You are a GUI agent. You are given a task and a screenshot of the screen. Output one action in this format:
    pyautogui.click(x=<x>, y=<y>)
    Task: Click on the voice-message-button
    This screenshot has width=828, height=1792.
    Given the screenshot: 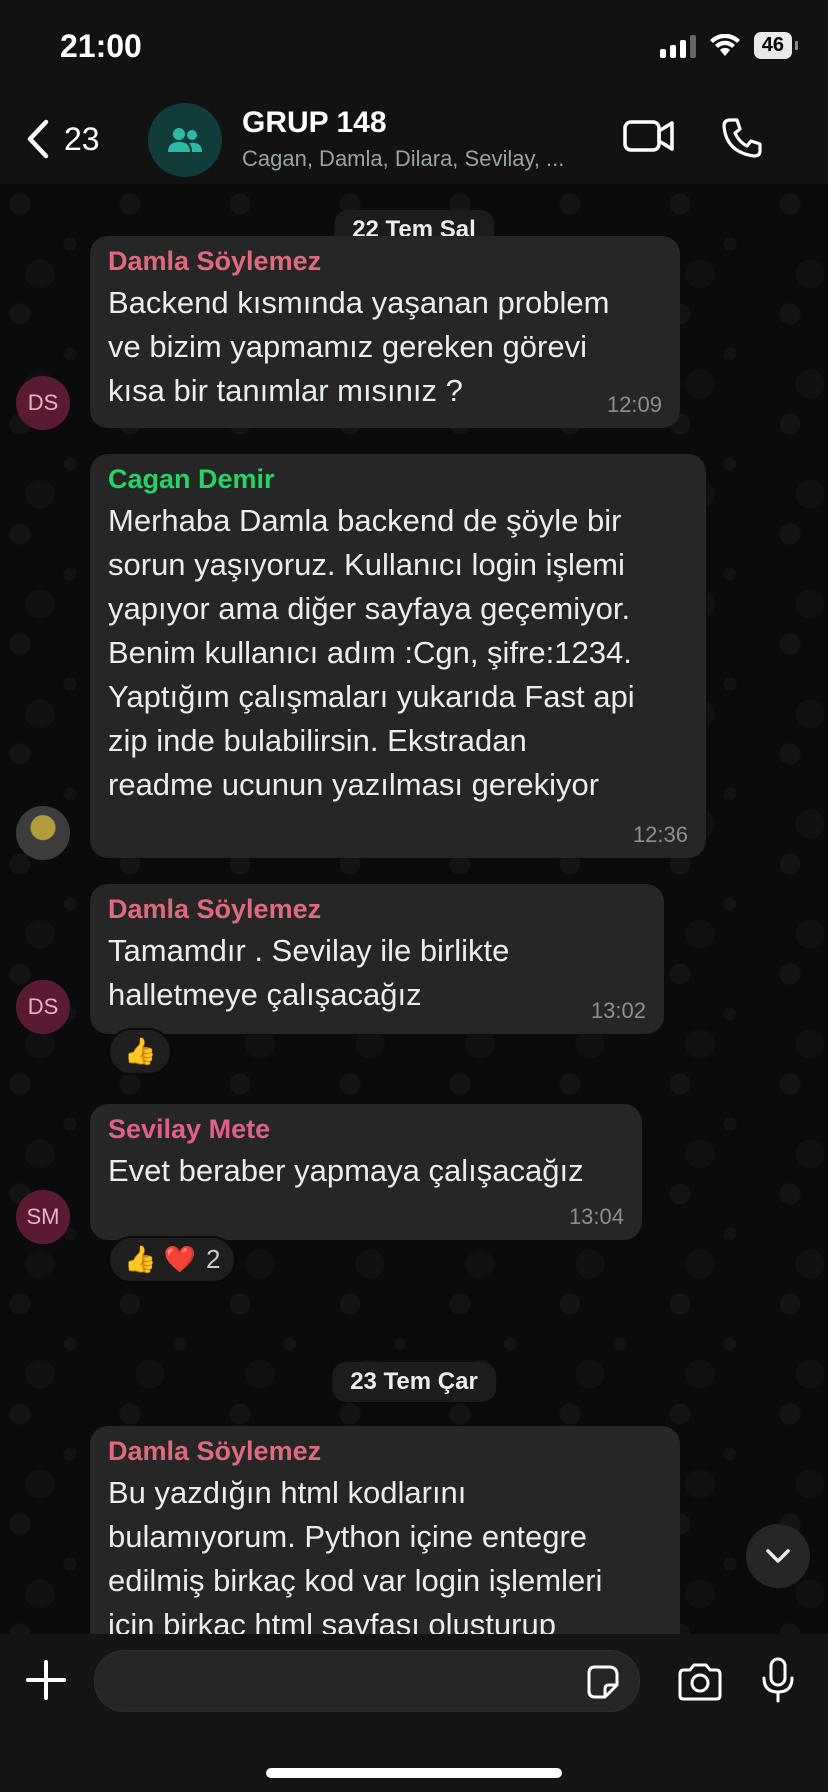 What is the action you would take?
    pyautogui.click(x=778, y=1682)
    